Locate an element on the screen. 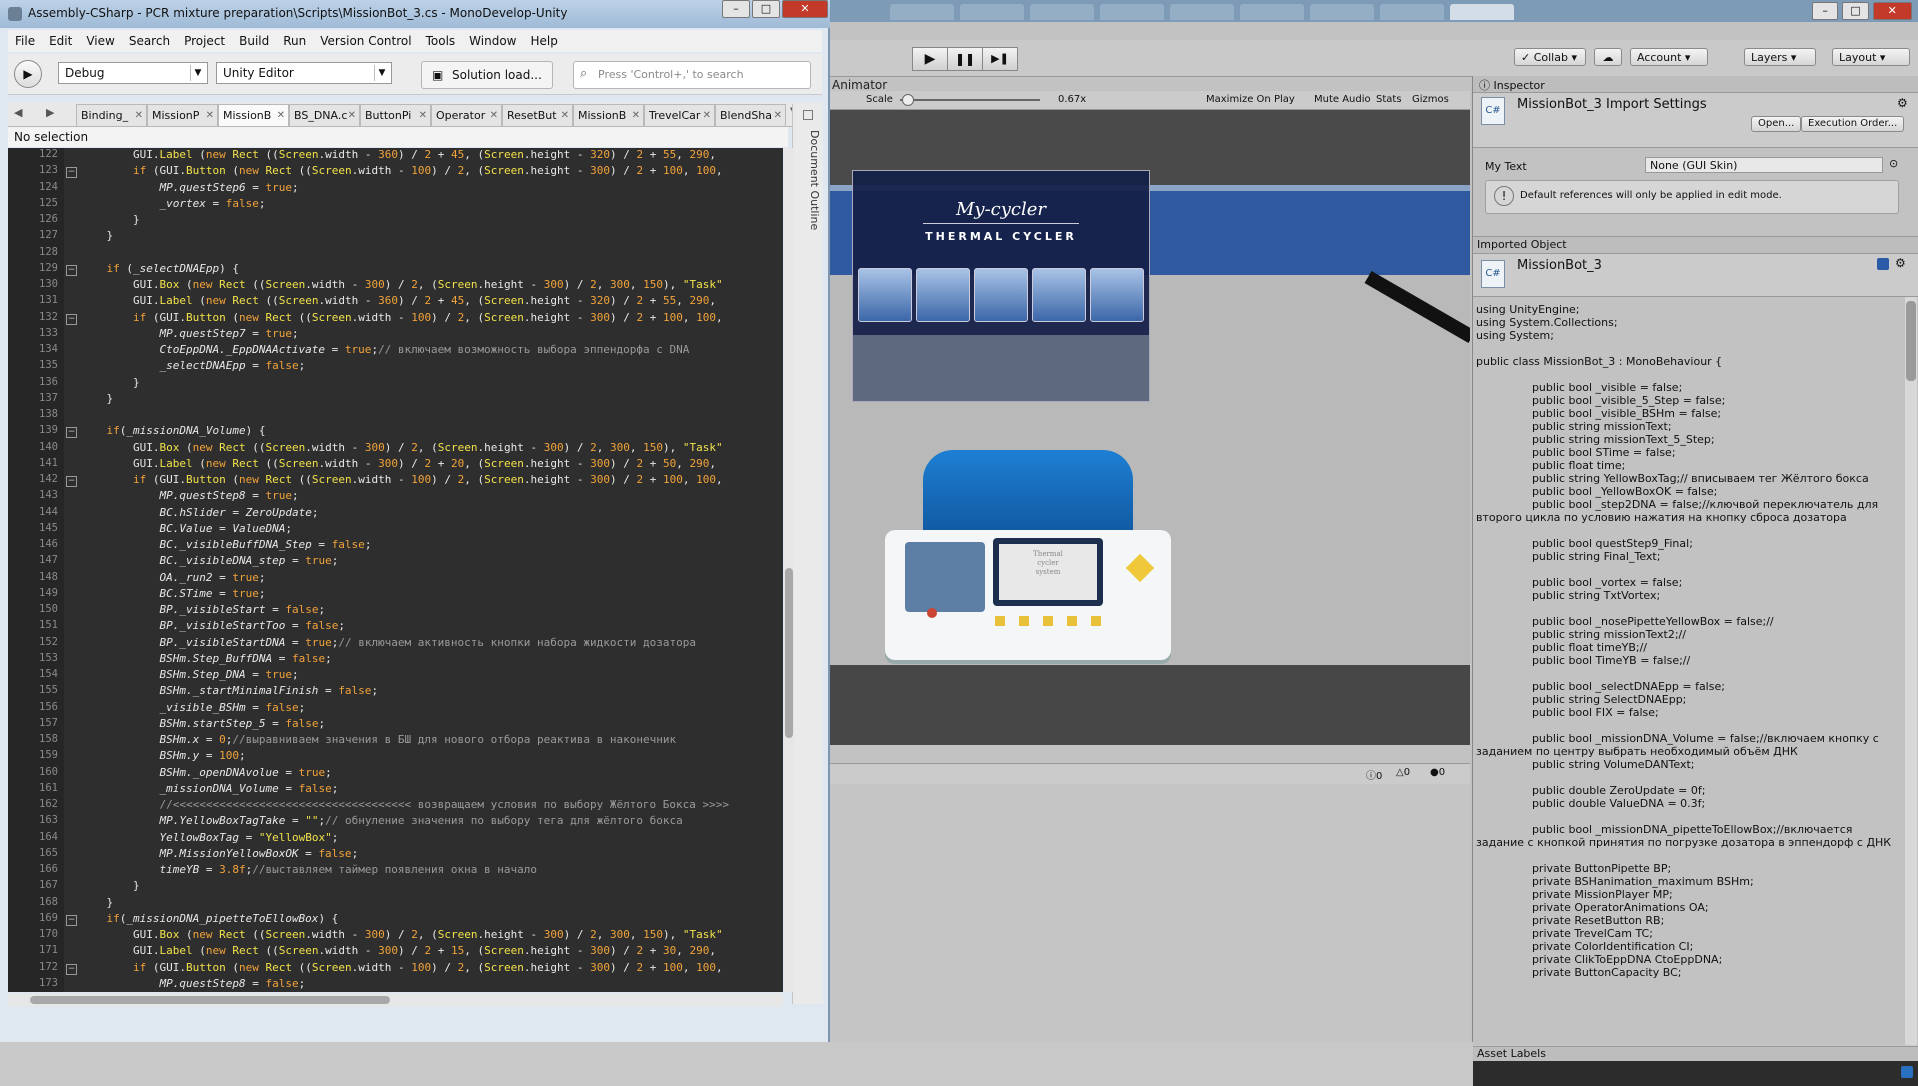 Image resolution: width=1918 pixels, height=1086 pixels. tab-nav-right-icon: ▶ is located at coordinates (50, 112).